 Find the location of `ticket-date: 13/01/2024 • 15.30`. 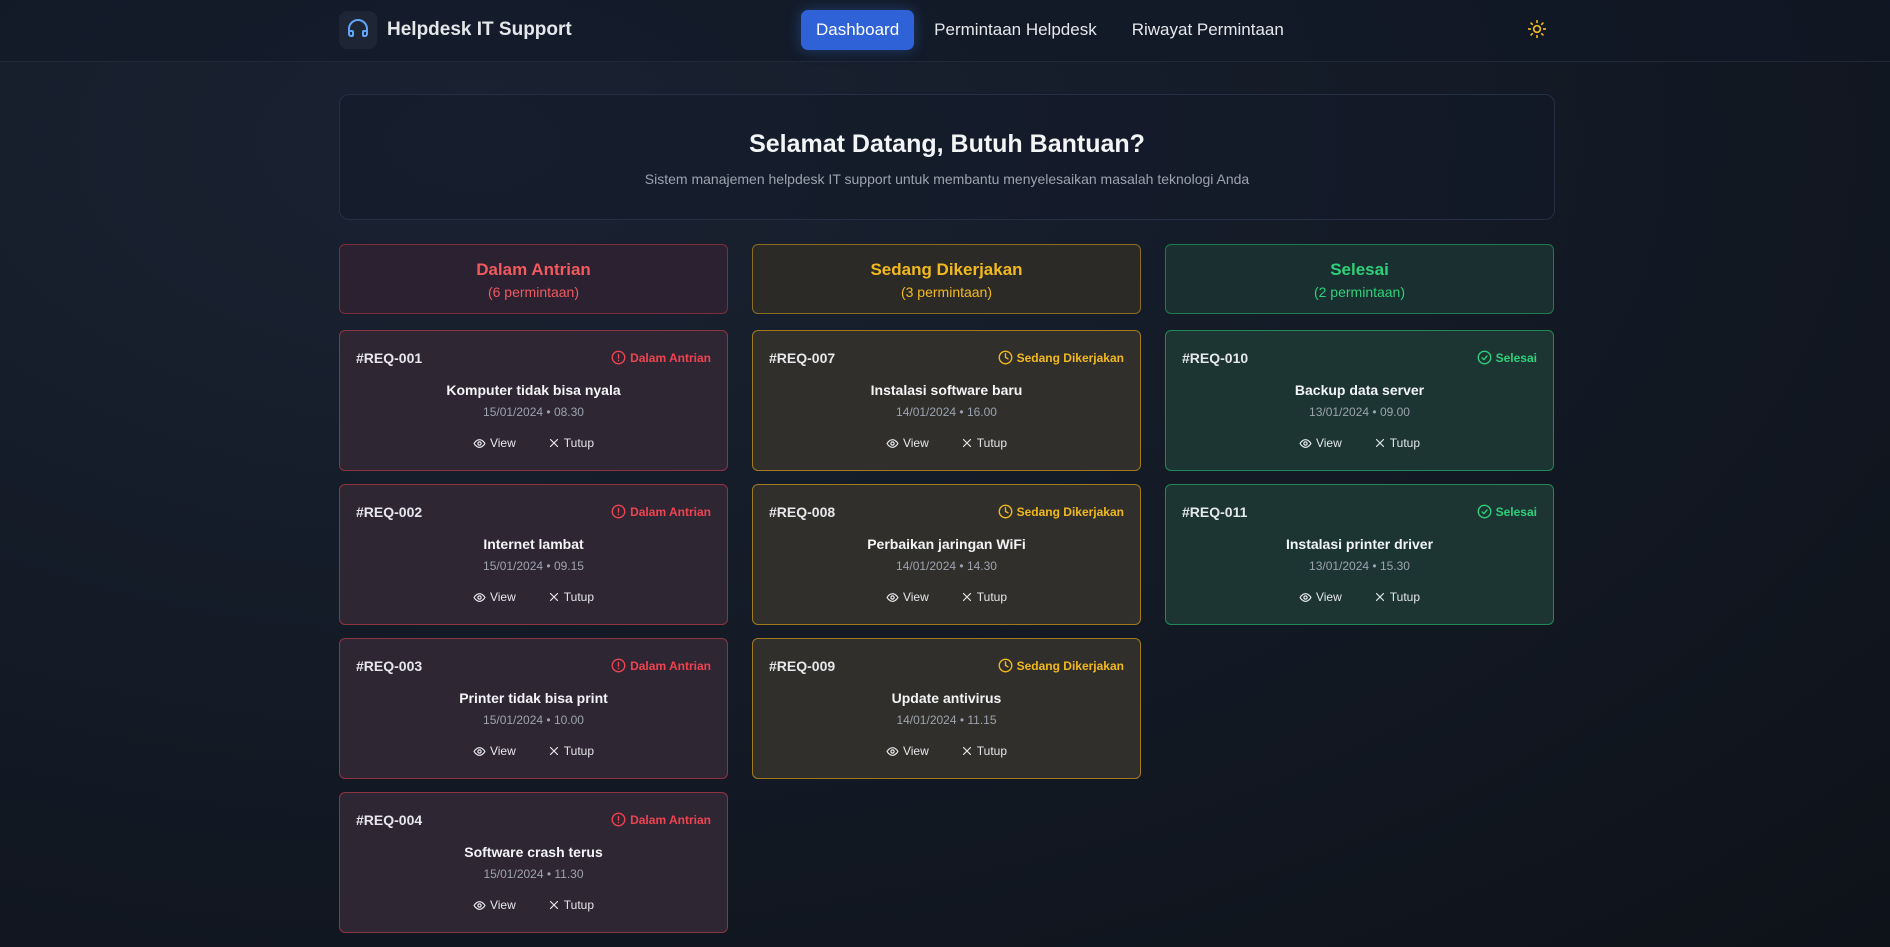

ticket-date: 13/01/2024 • 15.30 is located at coordinates (1359, 566).